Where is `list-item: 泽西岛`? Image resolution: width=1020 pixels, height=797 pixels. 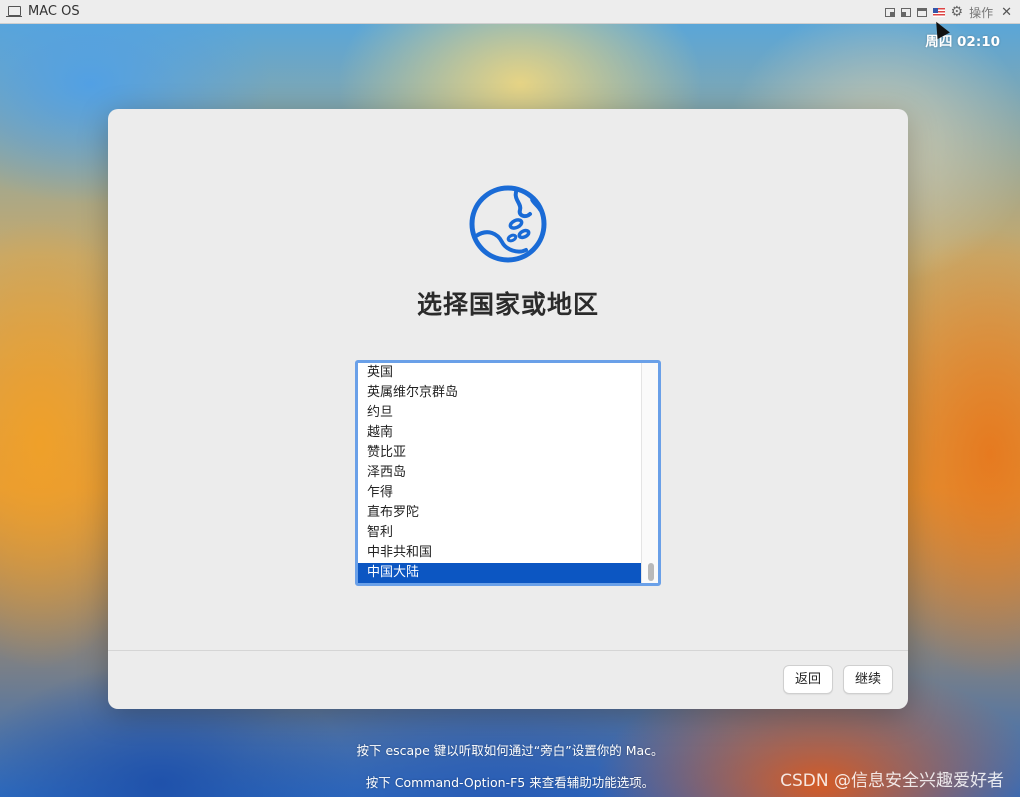
list-item: 泽西岛 is located at coordinates (500, 473).